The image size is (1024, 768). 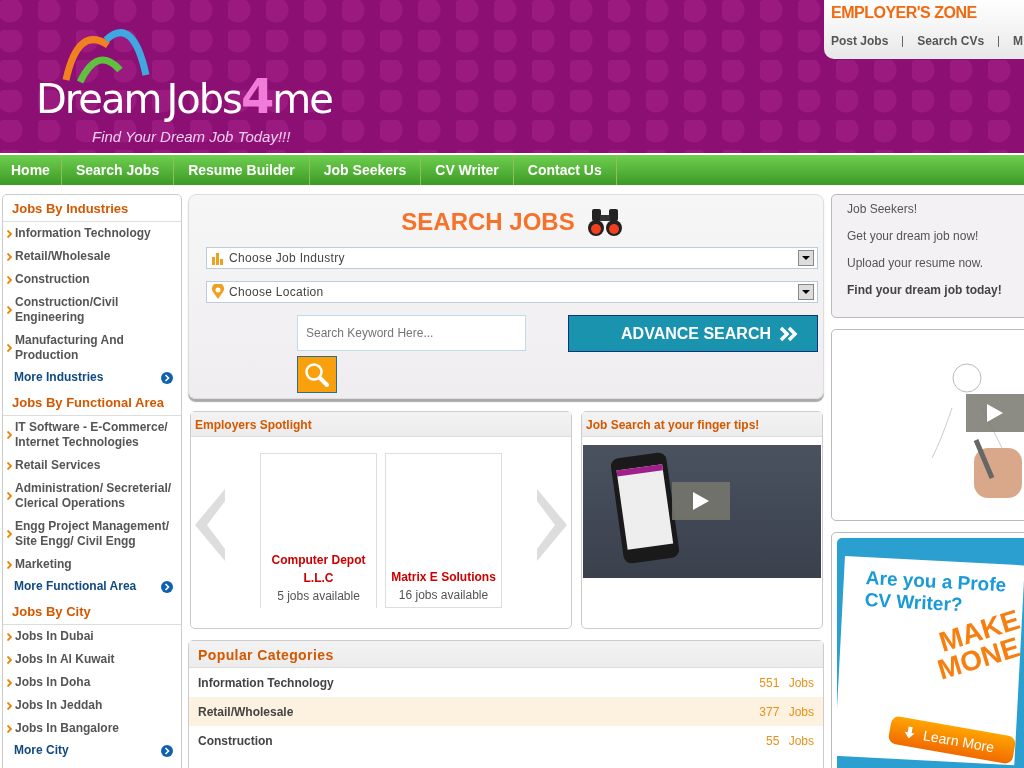 I want to click on more-link: More Industries, so click(x=59, y=377).